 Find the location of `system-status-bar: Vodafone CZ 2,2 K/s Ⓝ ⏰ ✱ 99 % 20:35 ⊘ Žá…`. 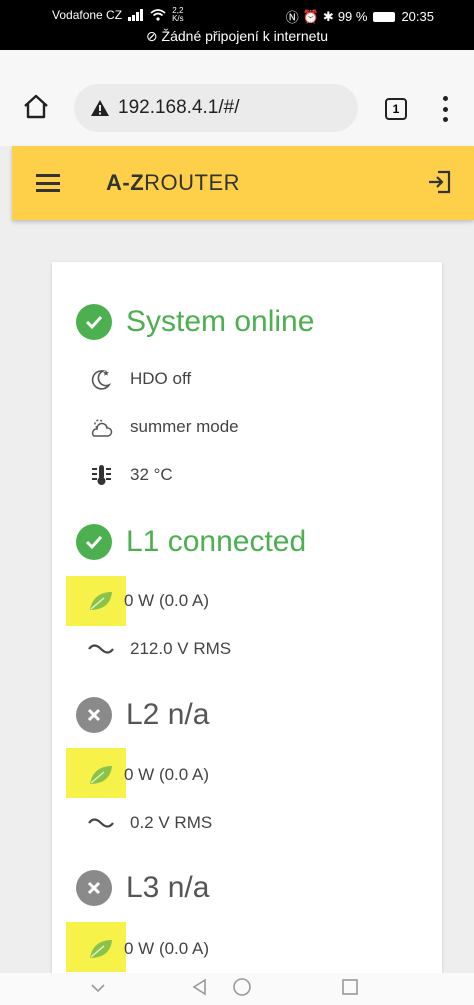

system-status-bar: Vodafone CZ 2,2 K/s Ⓝ ⏰ ✱ 99 % 20:35 ⊘ Žá… is located at coordinates (237, 25).